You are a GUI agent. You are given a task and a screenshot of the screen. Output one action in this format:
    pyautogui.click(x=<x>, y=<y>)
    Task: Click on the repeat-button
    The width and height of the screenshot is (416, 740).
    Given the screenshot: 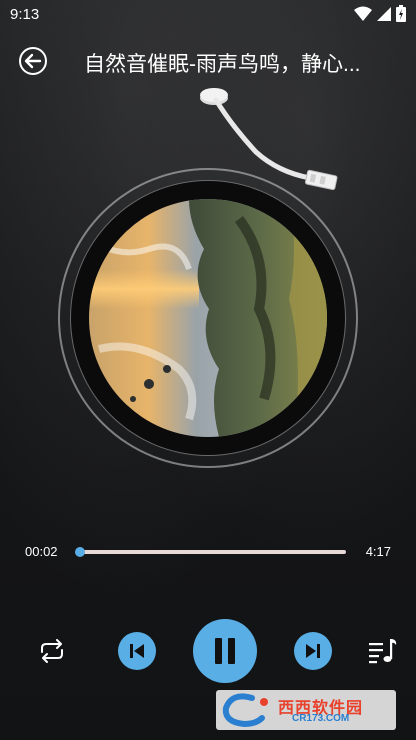 What is the action you would take?
    pyautogui.click(x=52, y=651)
    